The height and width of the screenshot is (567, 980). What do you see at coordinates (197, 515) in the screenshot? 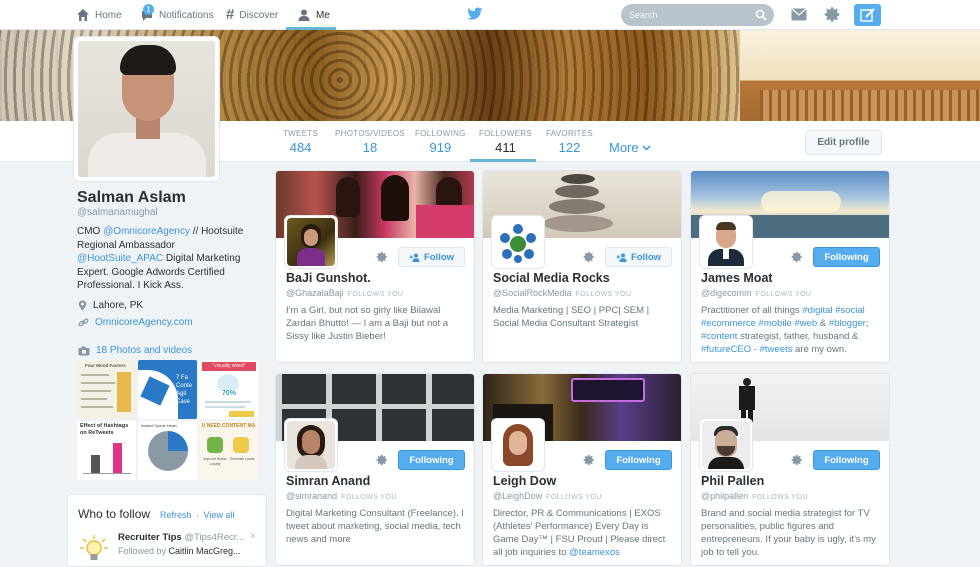
I see `who-to-follow-links: Refresh · View all` at bounding box center [197, 515].